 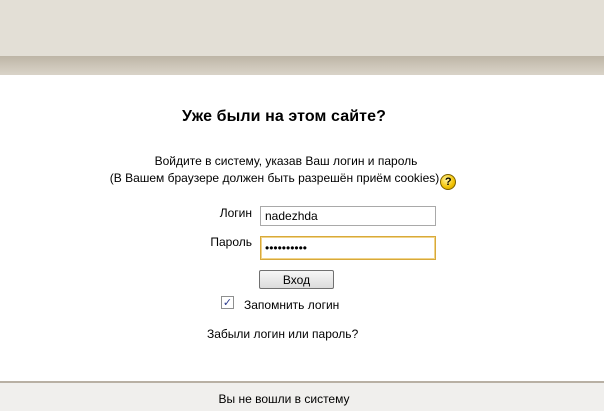 I want to click on header-band, so click(x=302, y=28).